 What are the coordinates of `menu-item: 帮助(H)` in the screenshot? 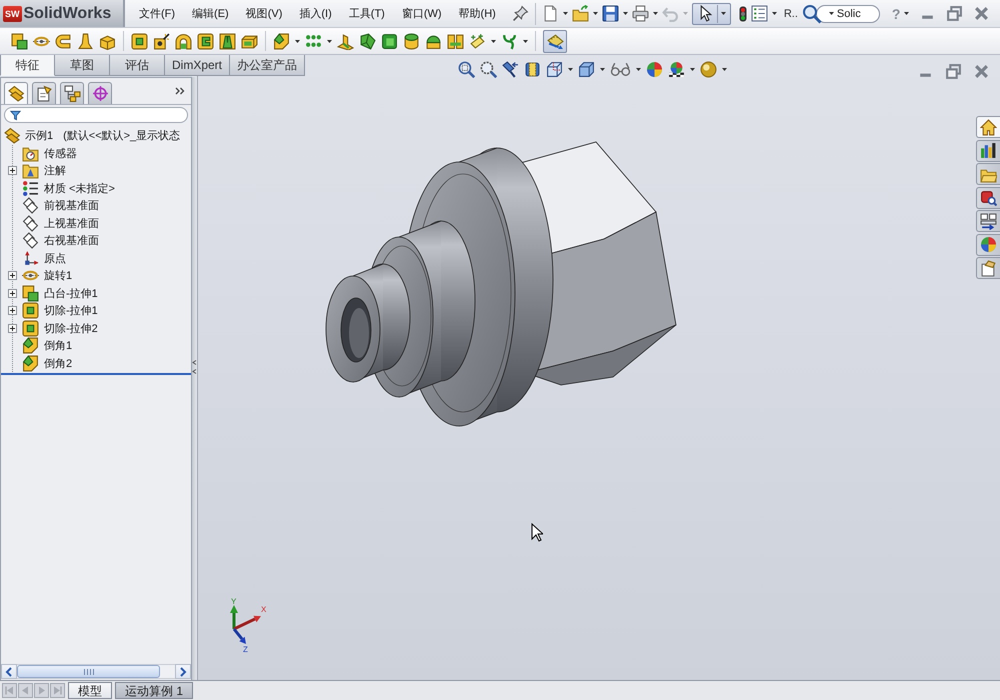 It's located at (477, 14).